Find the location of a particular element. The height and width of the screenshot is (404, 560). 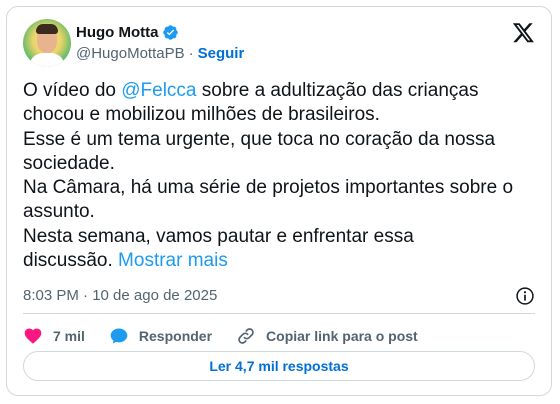

reply-button: Responder is located at coordinates (160, 336).